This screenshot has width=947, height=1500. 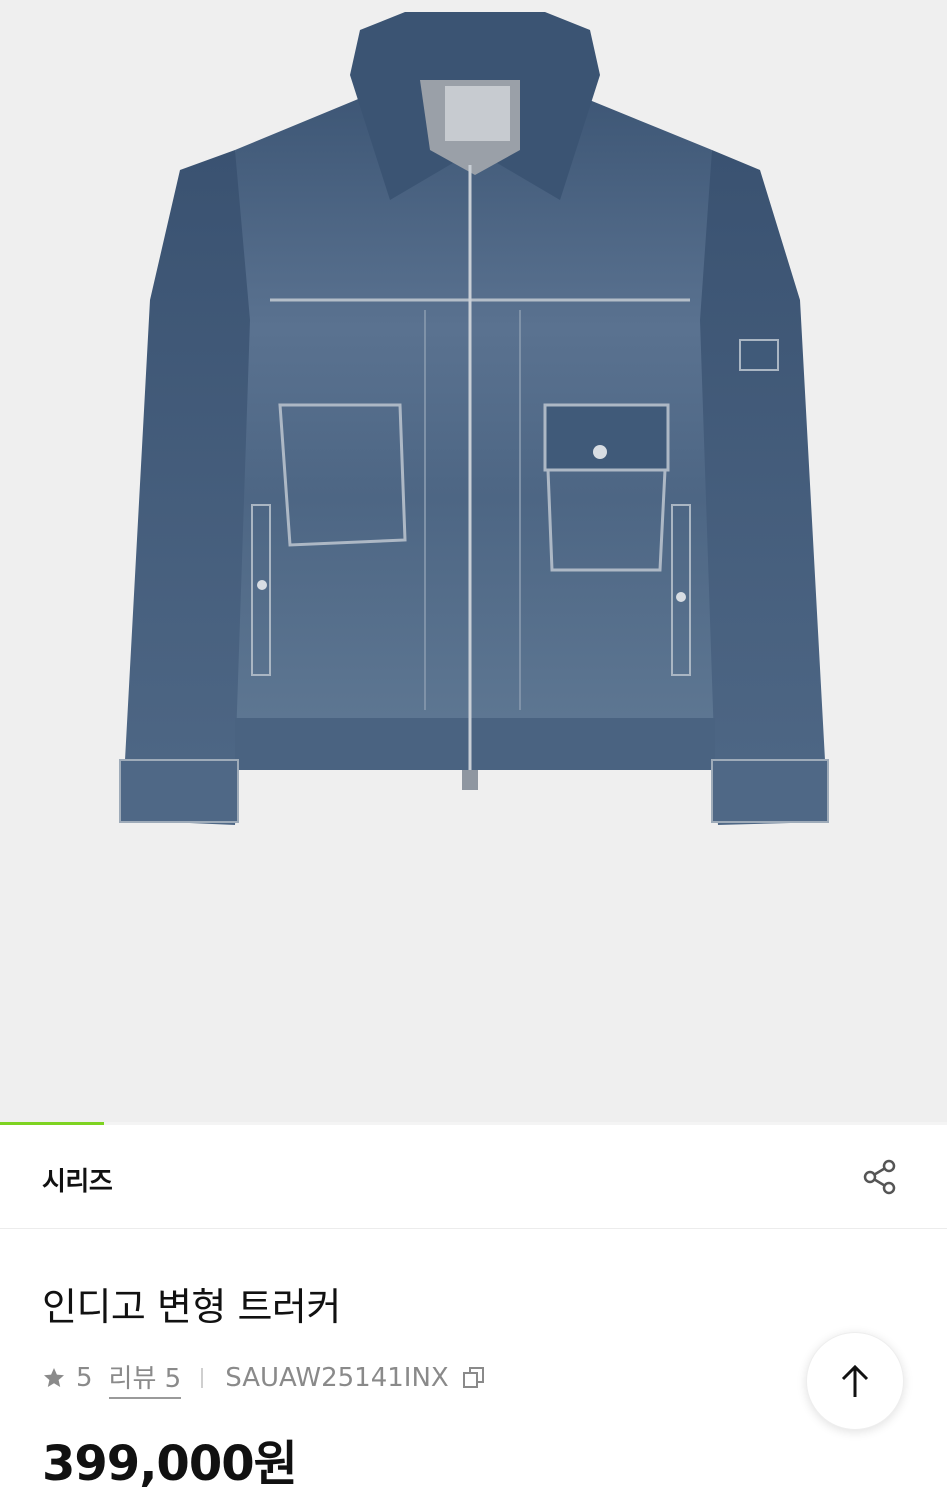 What do you see at coordinates (170, 1464) in the screenshot?
I see `product-price: 399,000원` at bounding box center [170, 1464].